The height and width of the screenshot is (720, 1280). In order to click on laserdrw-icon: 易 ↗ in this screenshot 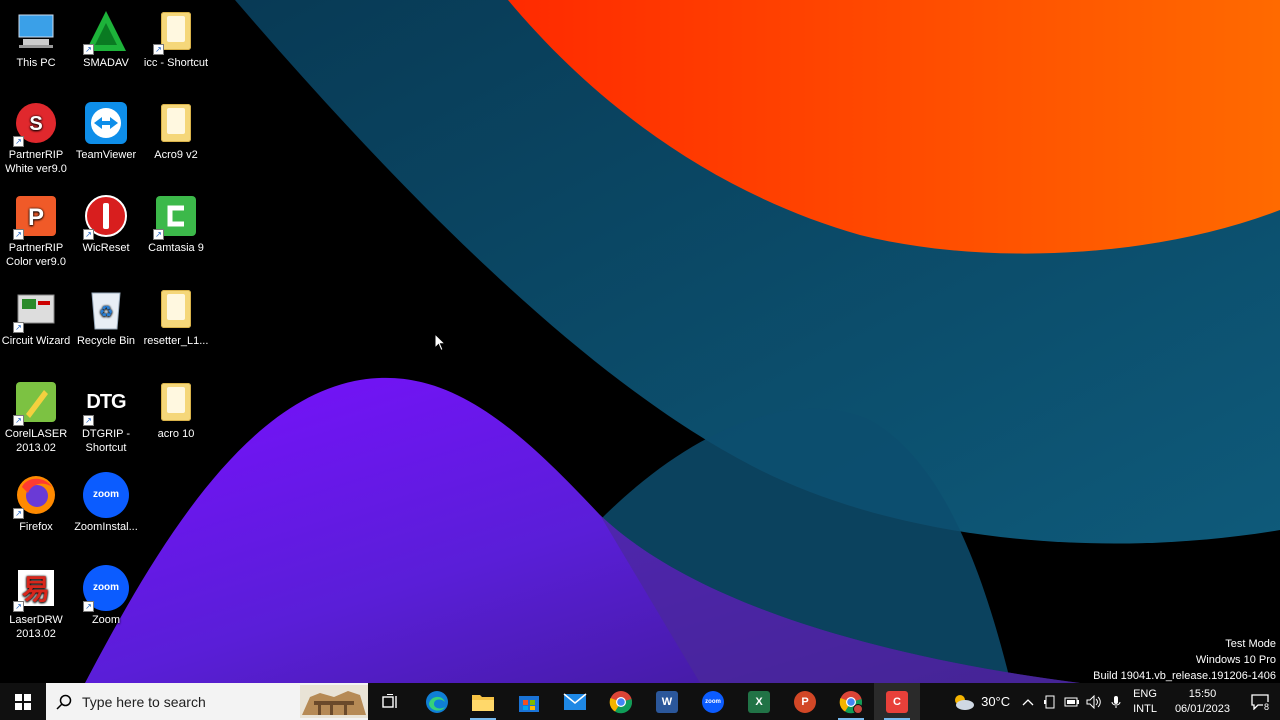, I will do `click(36, 588)`.